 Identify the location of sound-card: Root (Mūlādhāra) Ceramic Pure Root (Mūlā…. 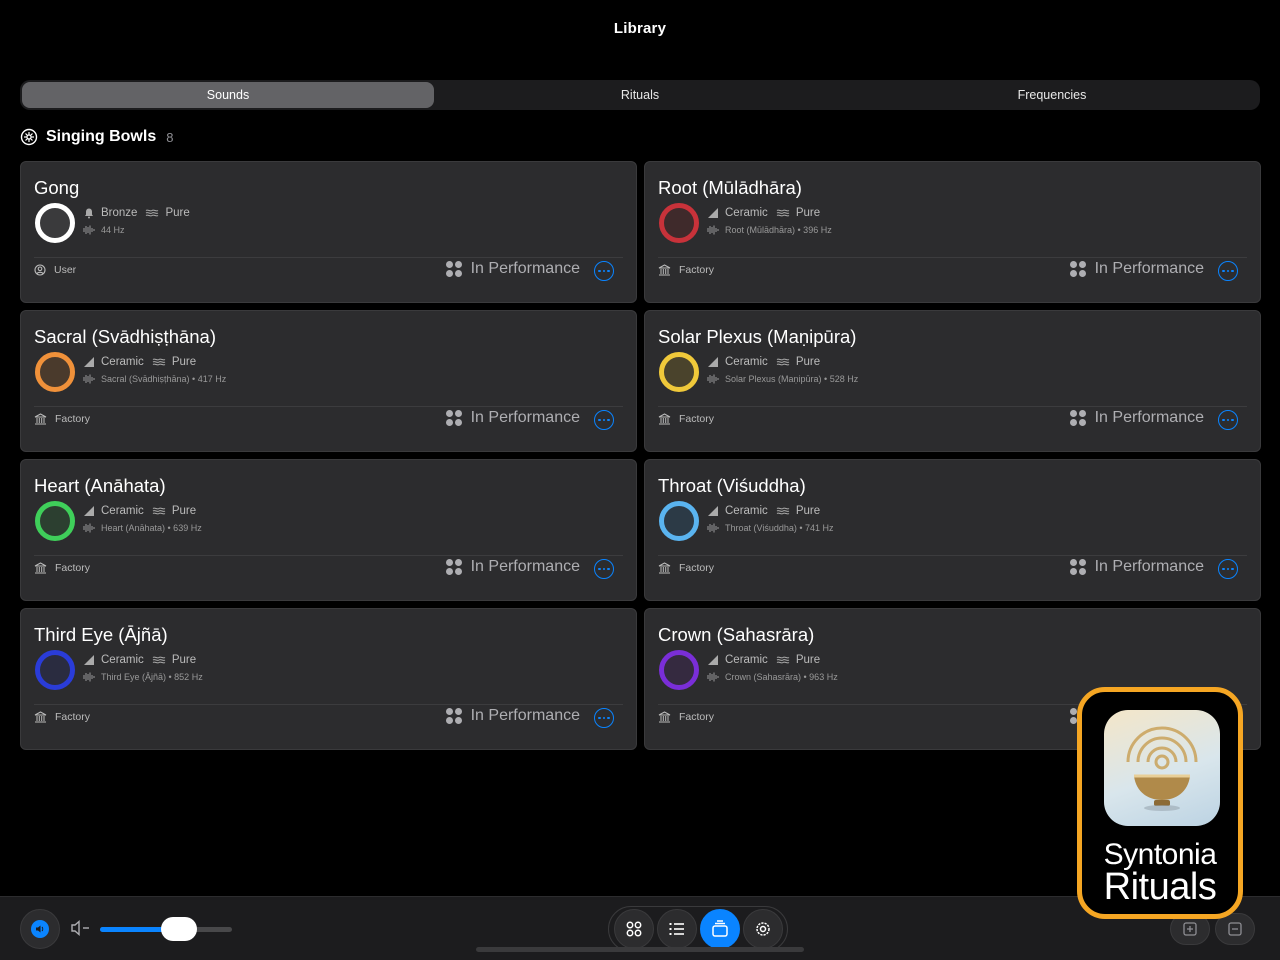
(952, 232).